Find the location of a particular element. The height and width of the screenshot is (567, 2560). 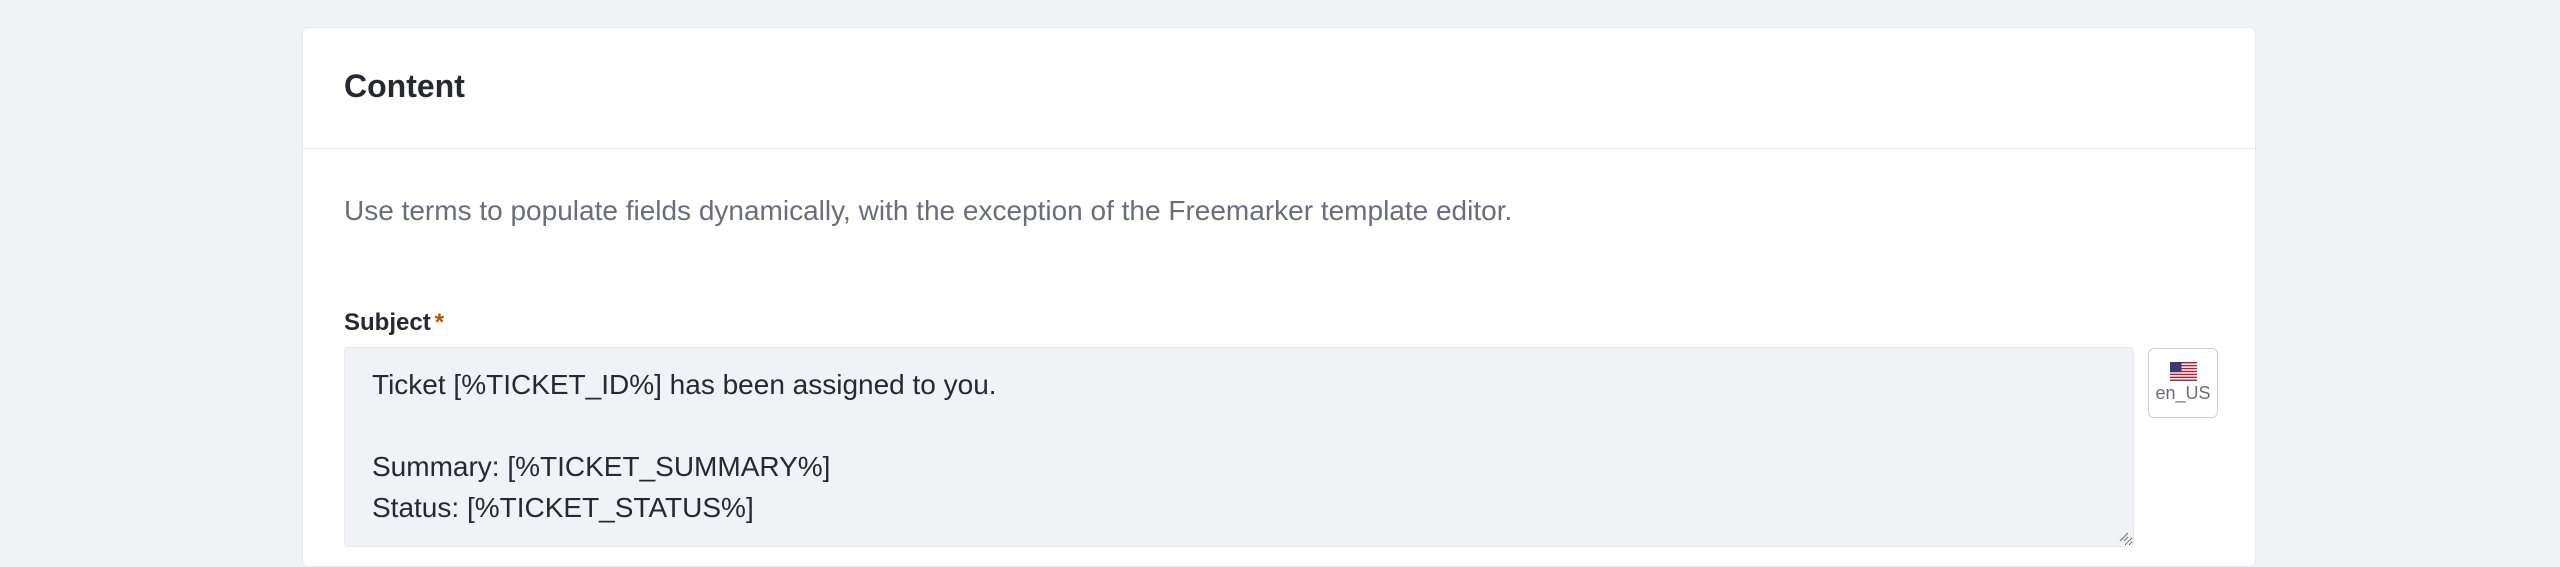

required-marker: * is located at coordinates (439, 322).